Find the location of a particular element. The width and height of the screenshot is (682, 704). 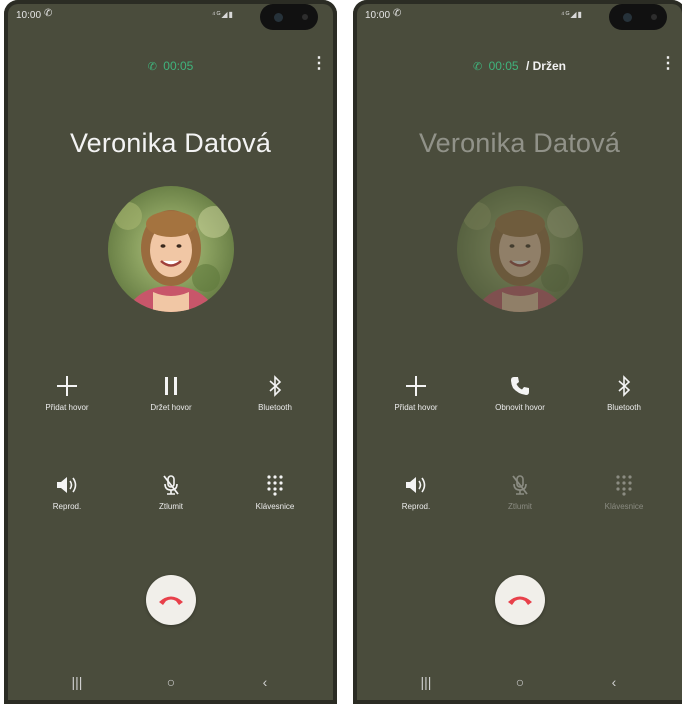

hold-call-button: Držet hovor is located at coordinates (171, 392).